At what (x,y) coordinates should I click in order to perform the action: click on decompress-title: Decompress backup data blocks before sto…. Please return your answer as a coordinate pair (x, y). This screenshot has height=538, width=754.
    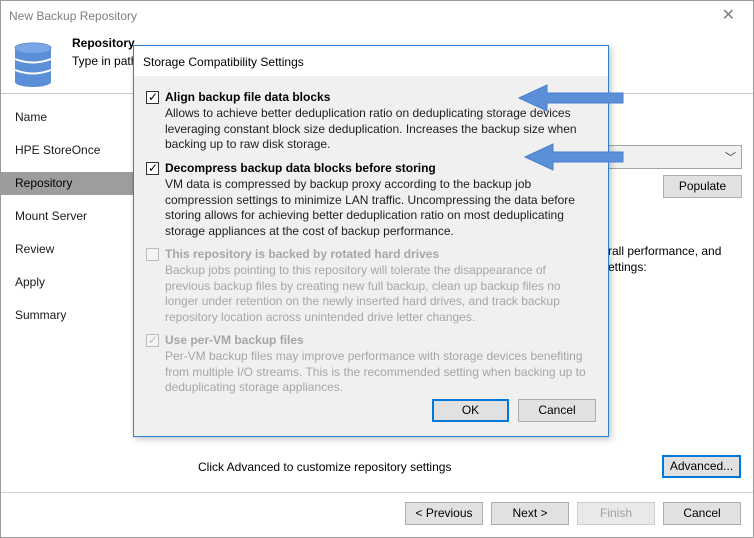
    Looking at the image, I should click on (300, 168).